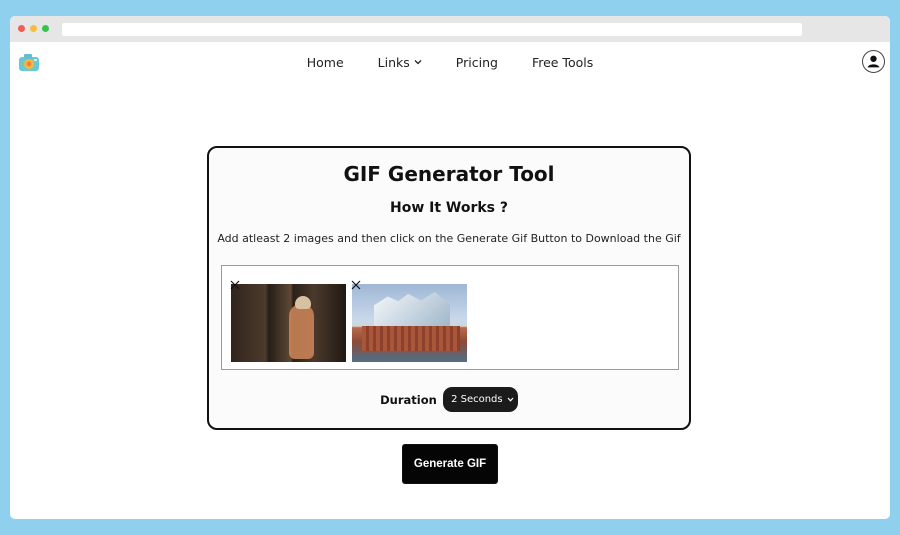 The width and height of the screenshot is (900, 535). Describe the element at coordinates (393, 62) in the screenshot. I see `nav-links-label: Links` at that location.